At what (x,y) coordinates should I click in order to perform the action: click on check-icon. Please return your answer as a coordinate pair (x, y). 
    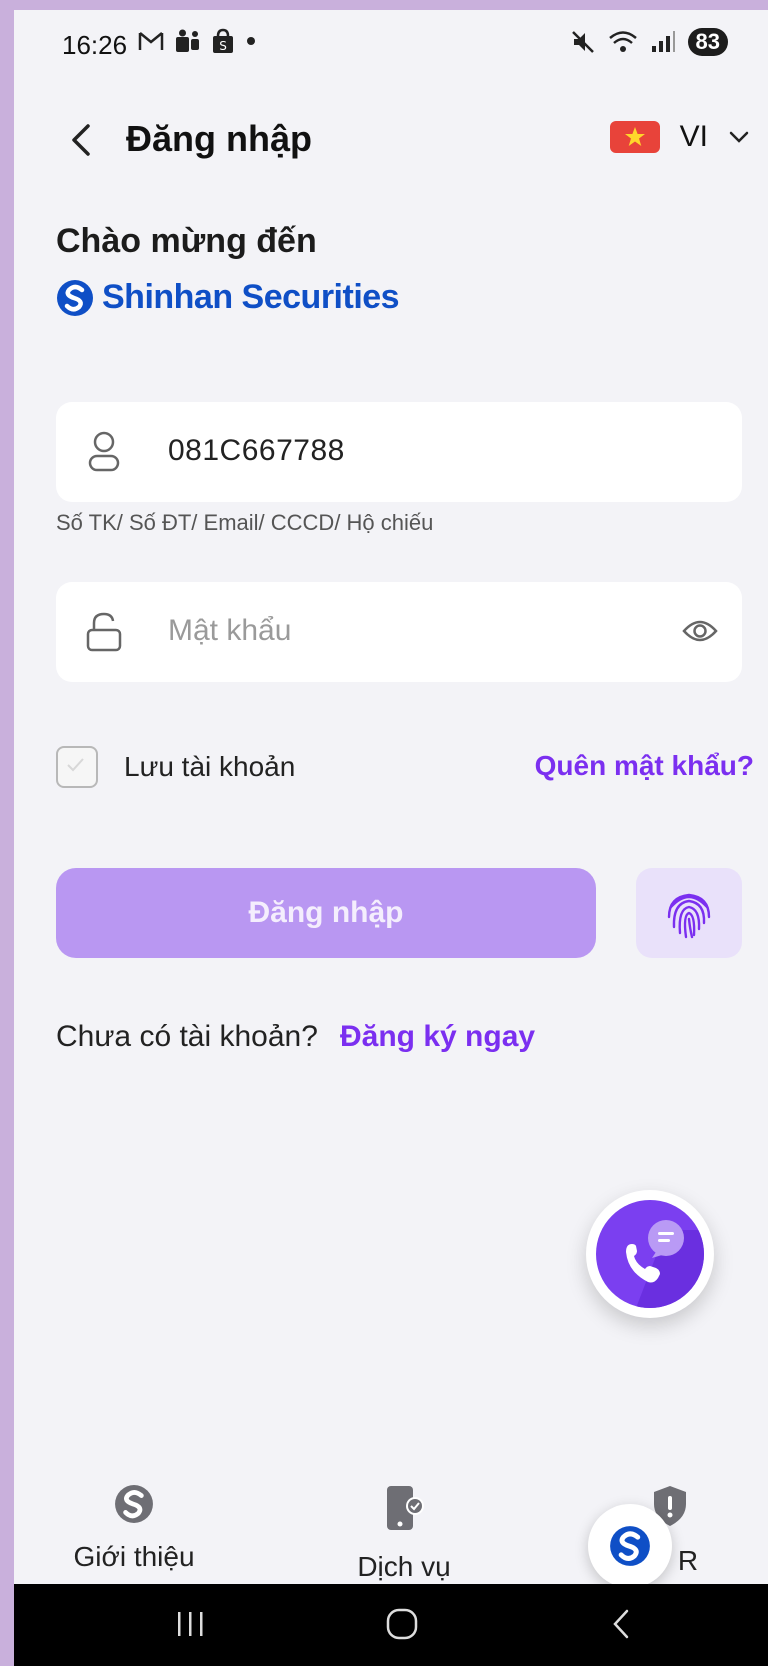
    Looking at the image, I should click on (75, 765).